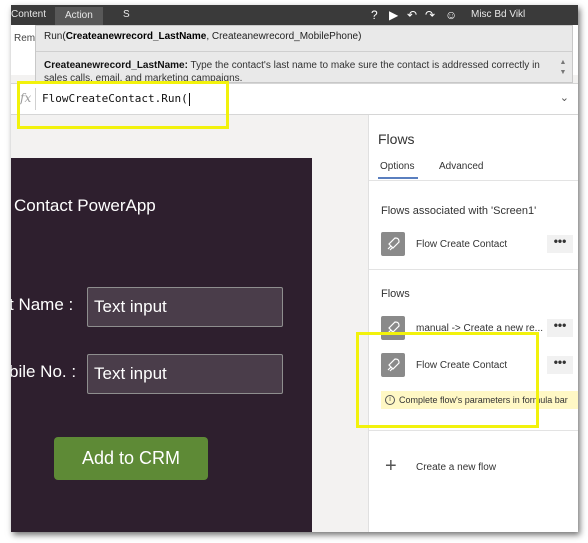 Image resolution: width=588 pixels, height=543 pixels. Describe the element at coordinates (462, 244) in the screenshot. I see `flow-label: Flow Create Contact` at that location.